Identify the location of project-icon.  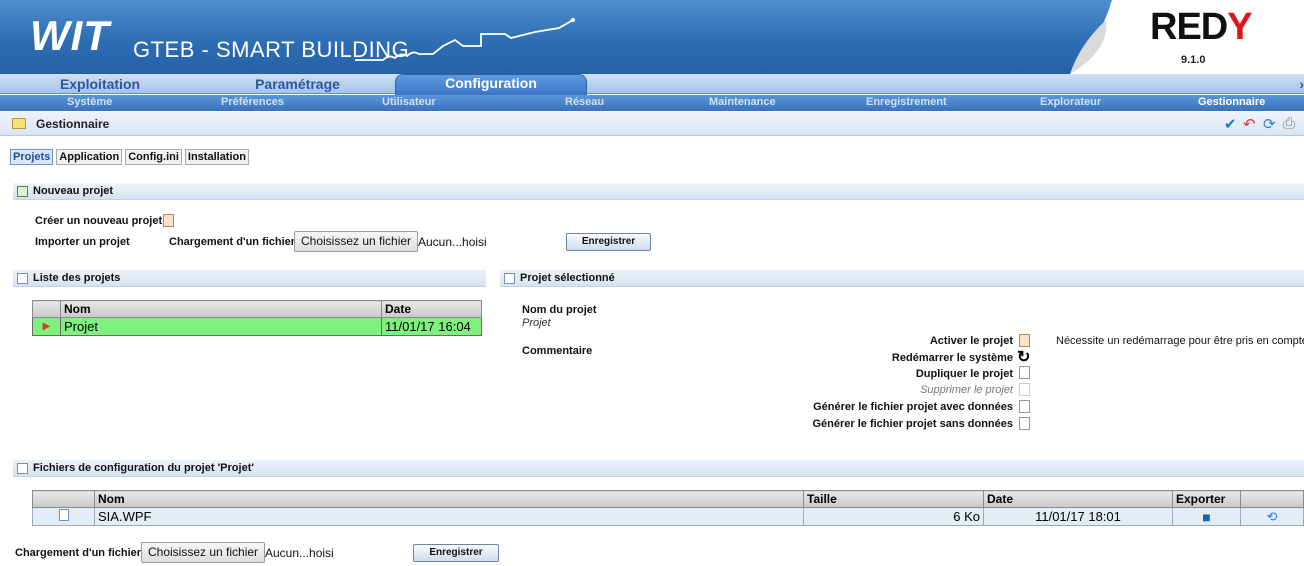
(509, 278).